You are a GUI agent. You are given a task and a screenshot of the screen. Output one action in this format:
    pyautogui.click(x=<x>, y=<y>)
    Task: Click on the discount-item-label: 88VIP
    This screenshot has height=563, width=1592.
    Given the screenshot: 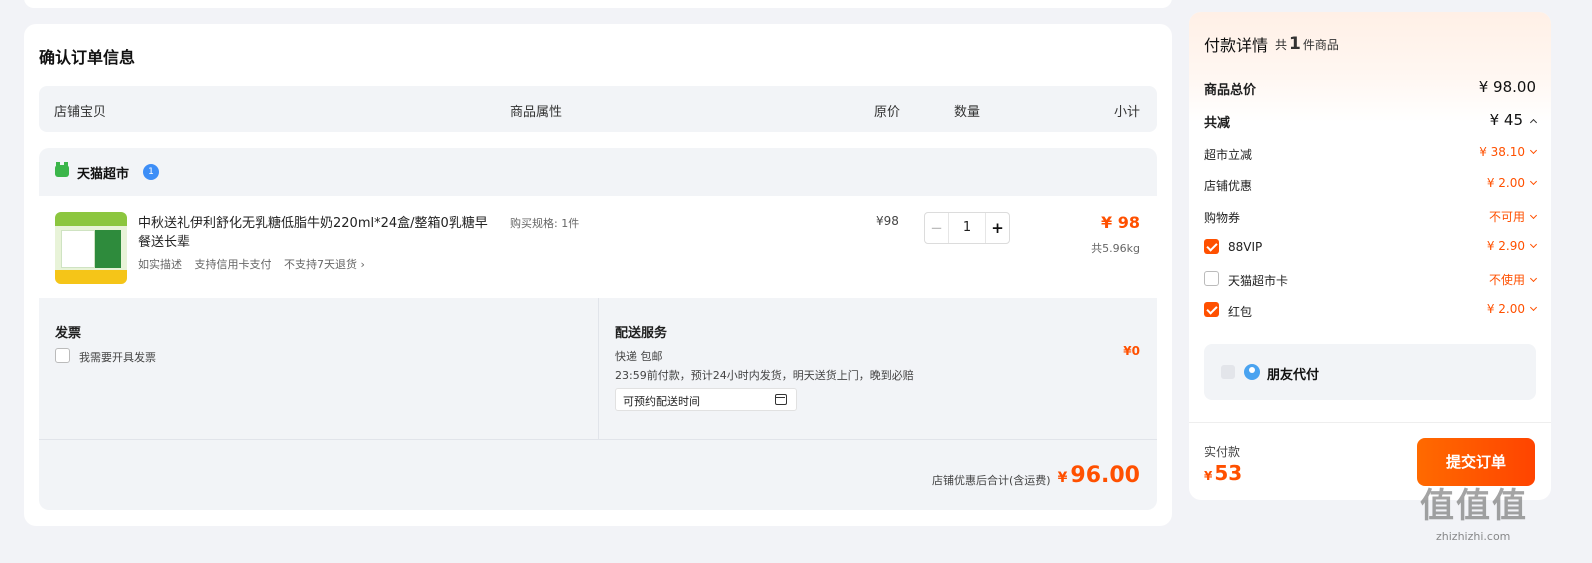 What is the action you would take?
    pyautogui.click(x=1245, y=247)
    